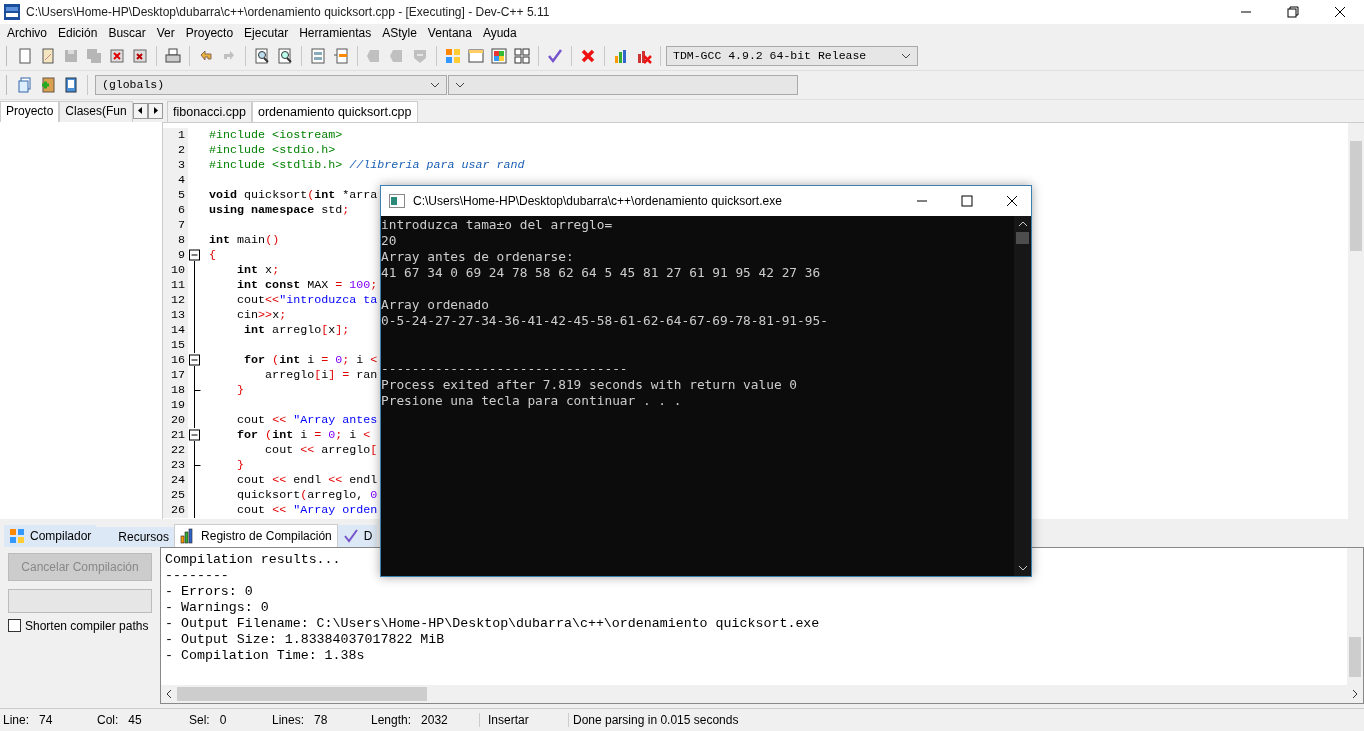 The image size is (1364, 731). I want to click on indent-icon, so click(318, 55).